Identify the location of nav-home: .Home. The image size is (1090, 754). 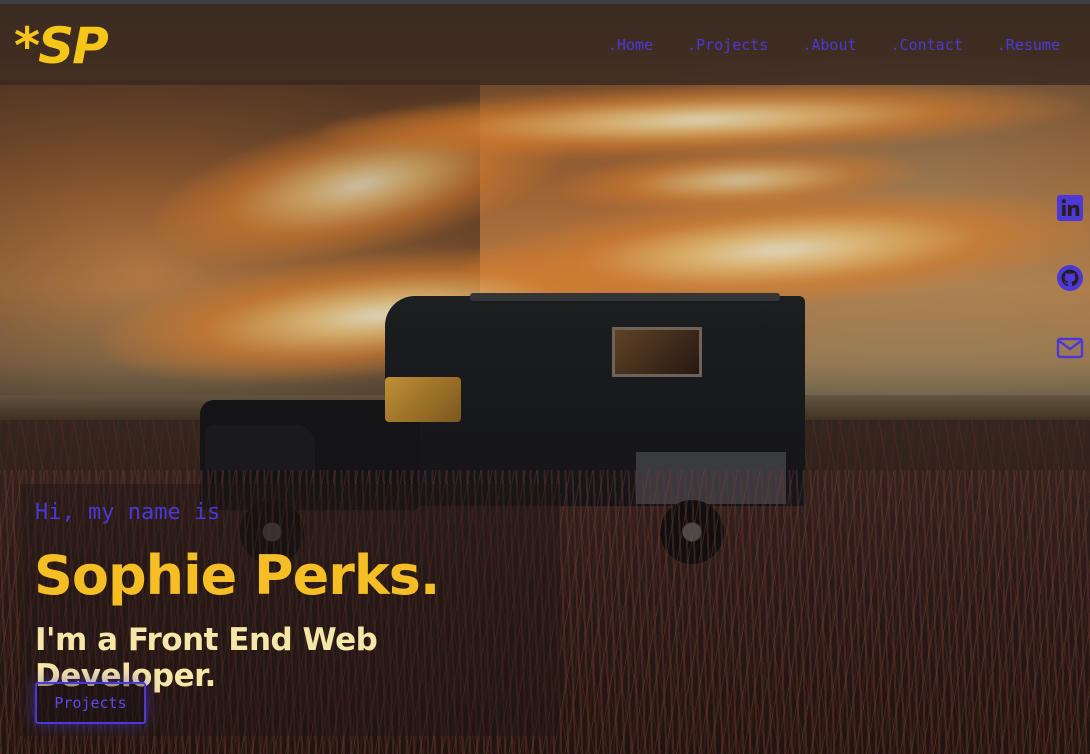
(630, 45).